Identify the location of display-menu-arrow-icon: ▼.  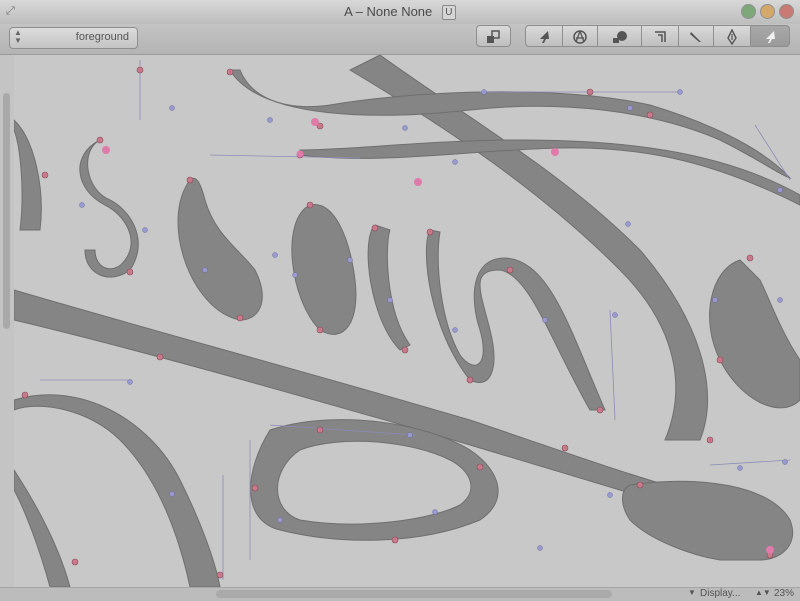
(692, 592).